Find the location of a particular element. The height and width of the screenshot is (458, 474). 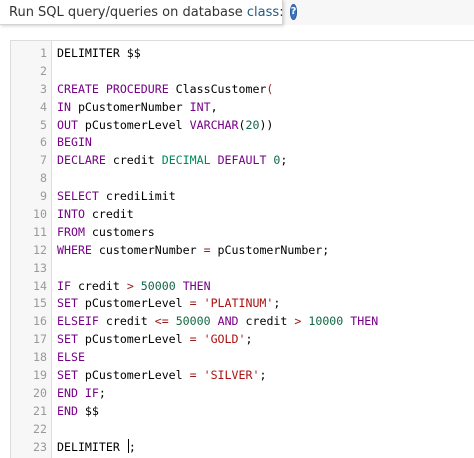

code-text: CREATE PROCEDURE ClassCustomer( is located at coordinates (165, 90).